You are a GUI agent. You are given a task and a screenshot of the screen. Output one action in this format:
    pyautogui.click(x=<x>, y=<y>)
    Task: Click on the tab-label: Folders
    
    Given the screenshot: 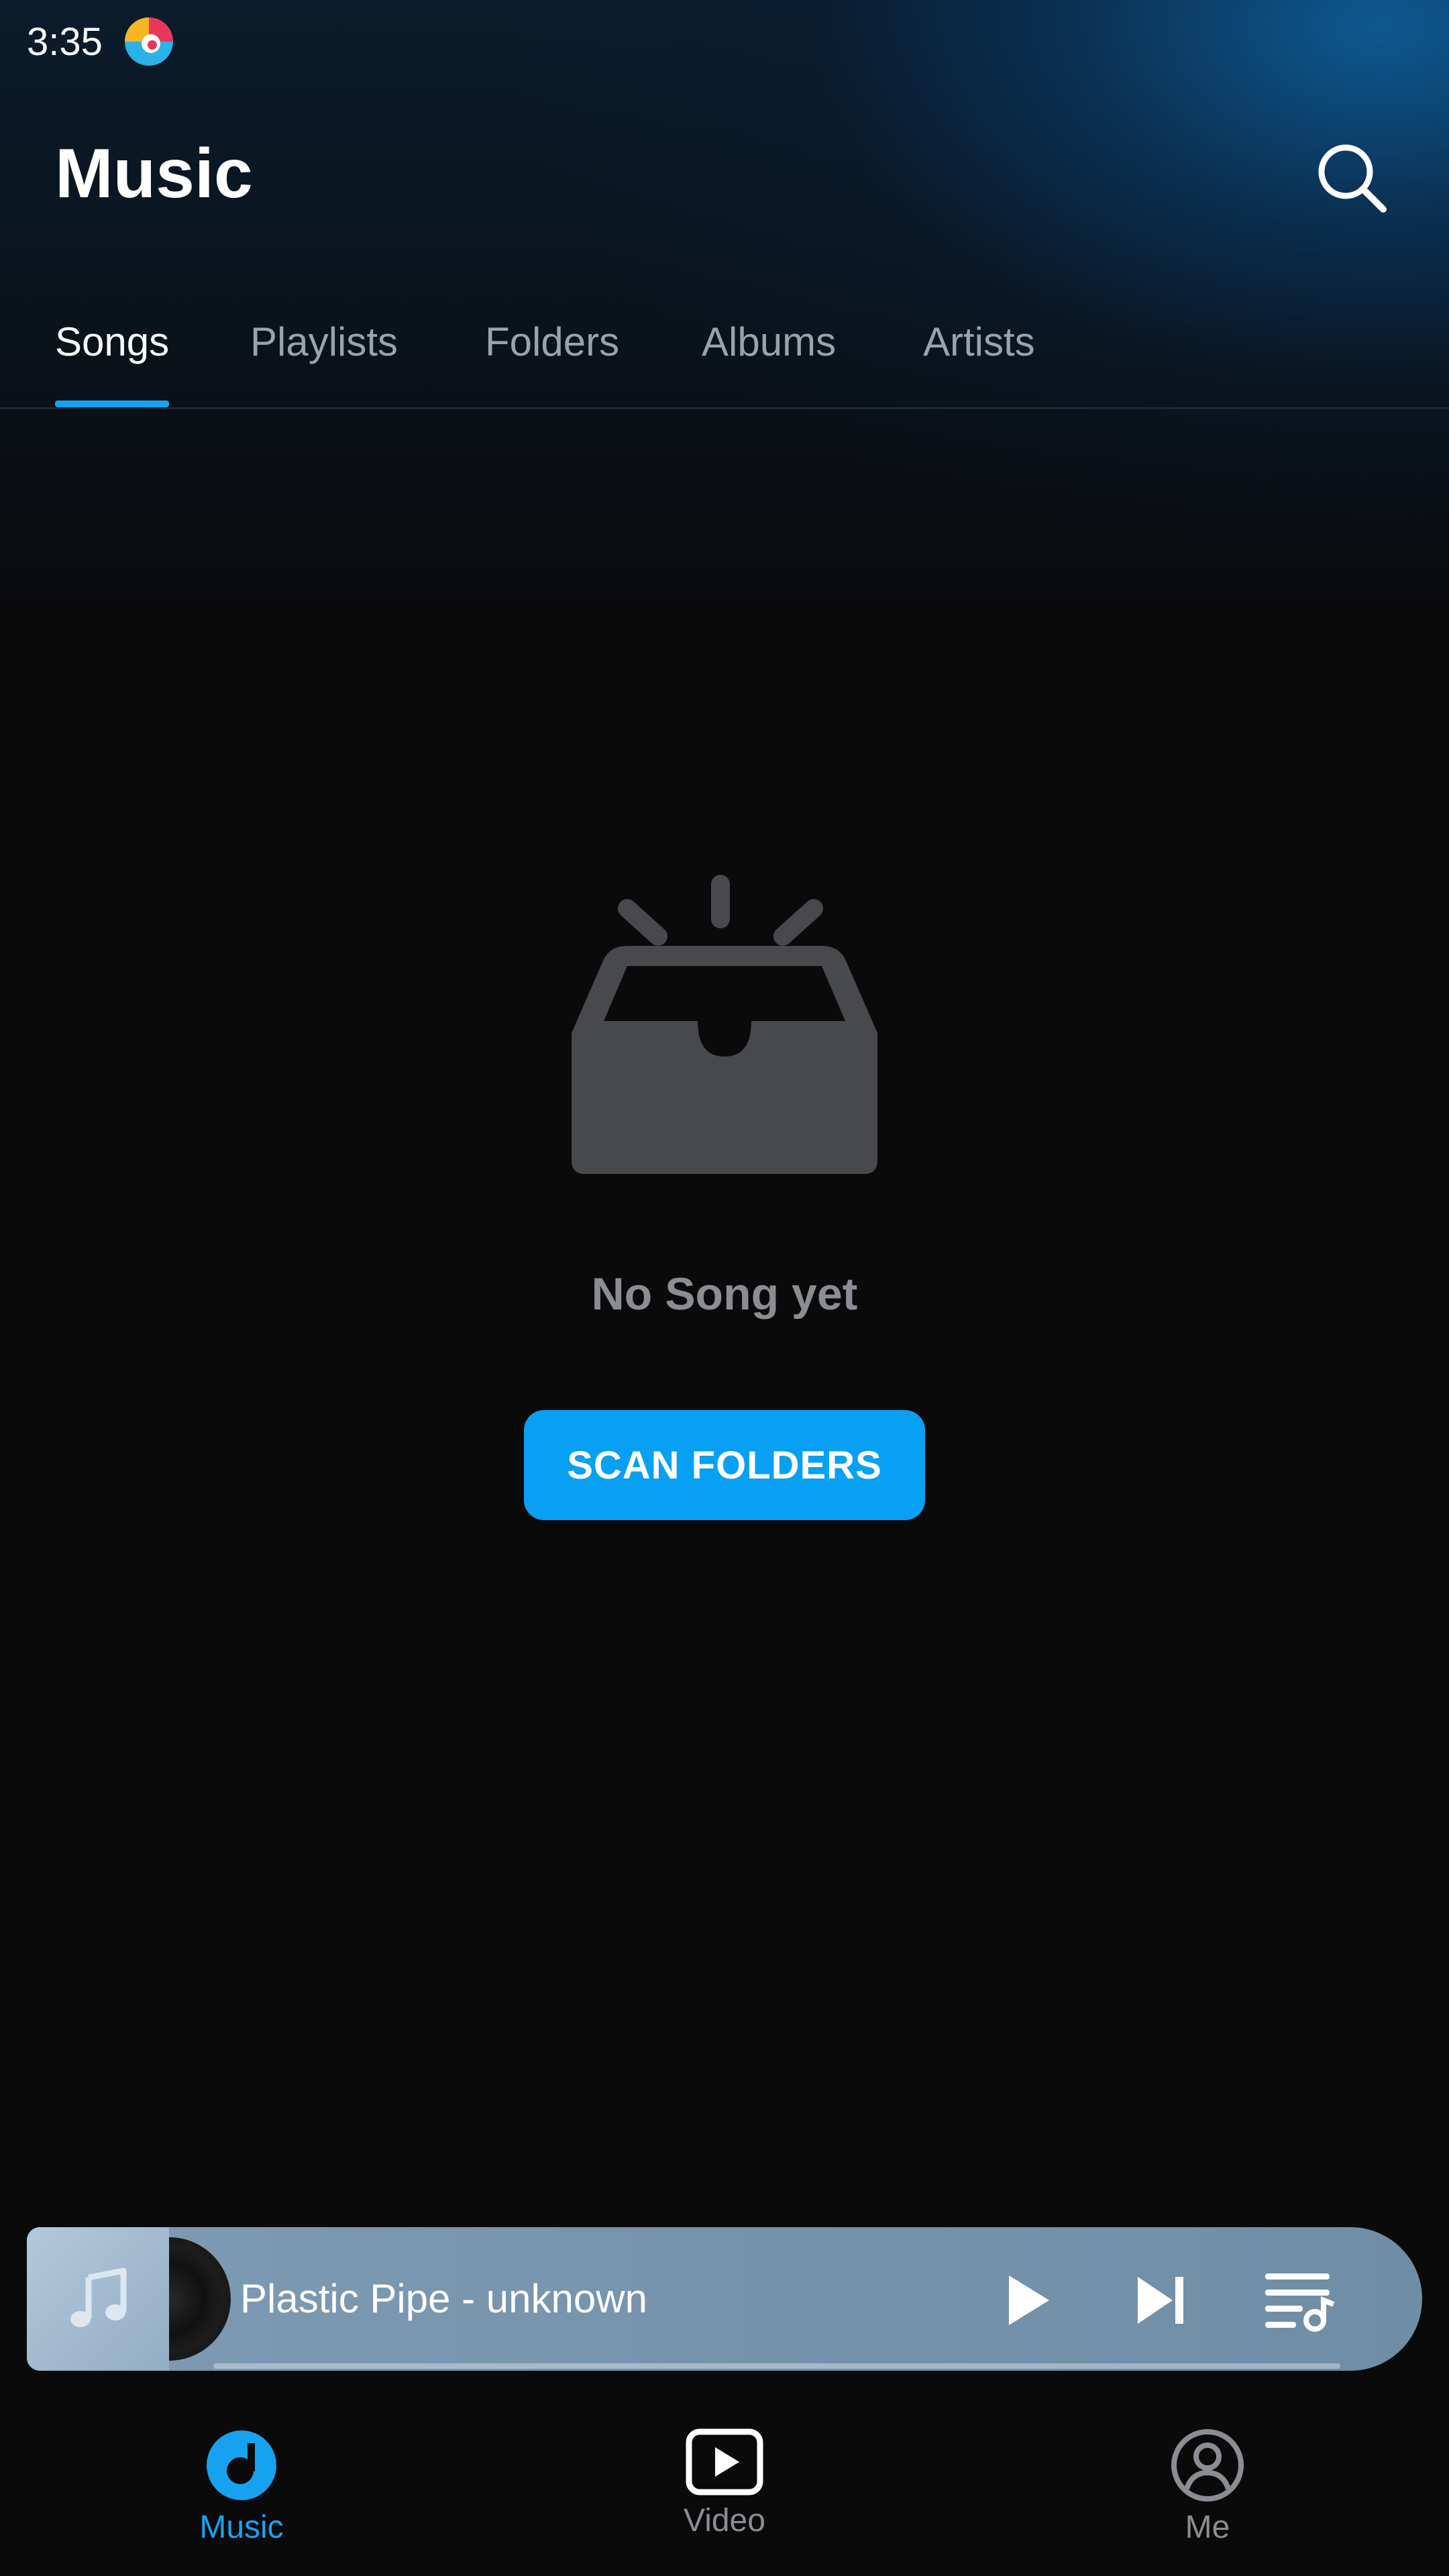 What is the action you would take?
    pyautogui.click(x=552, y=341)
    